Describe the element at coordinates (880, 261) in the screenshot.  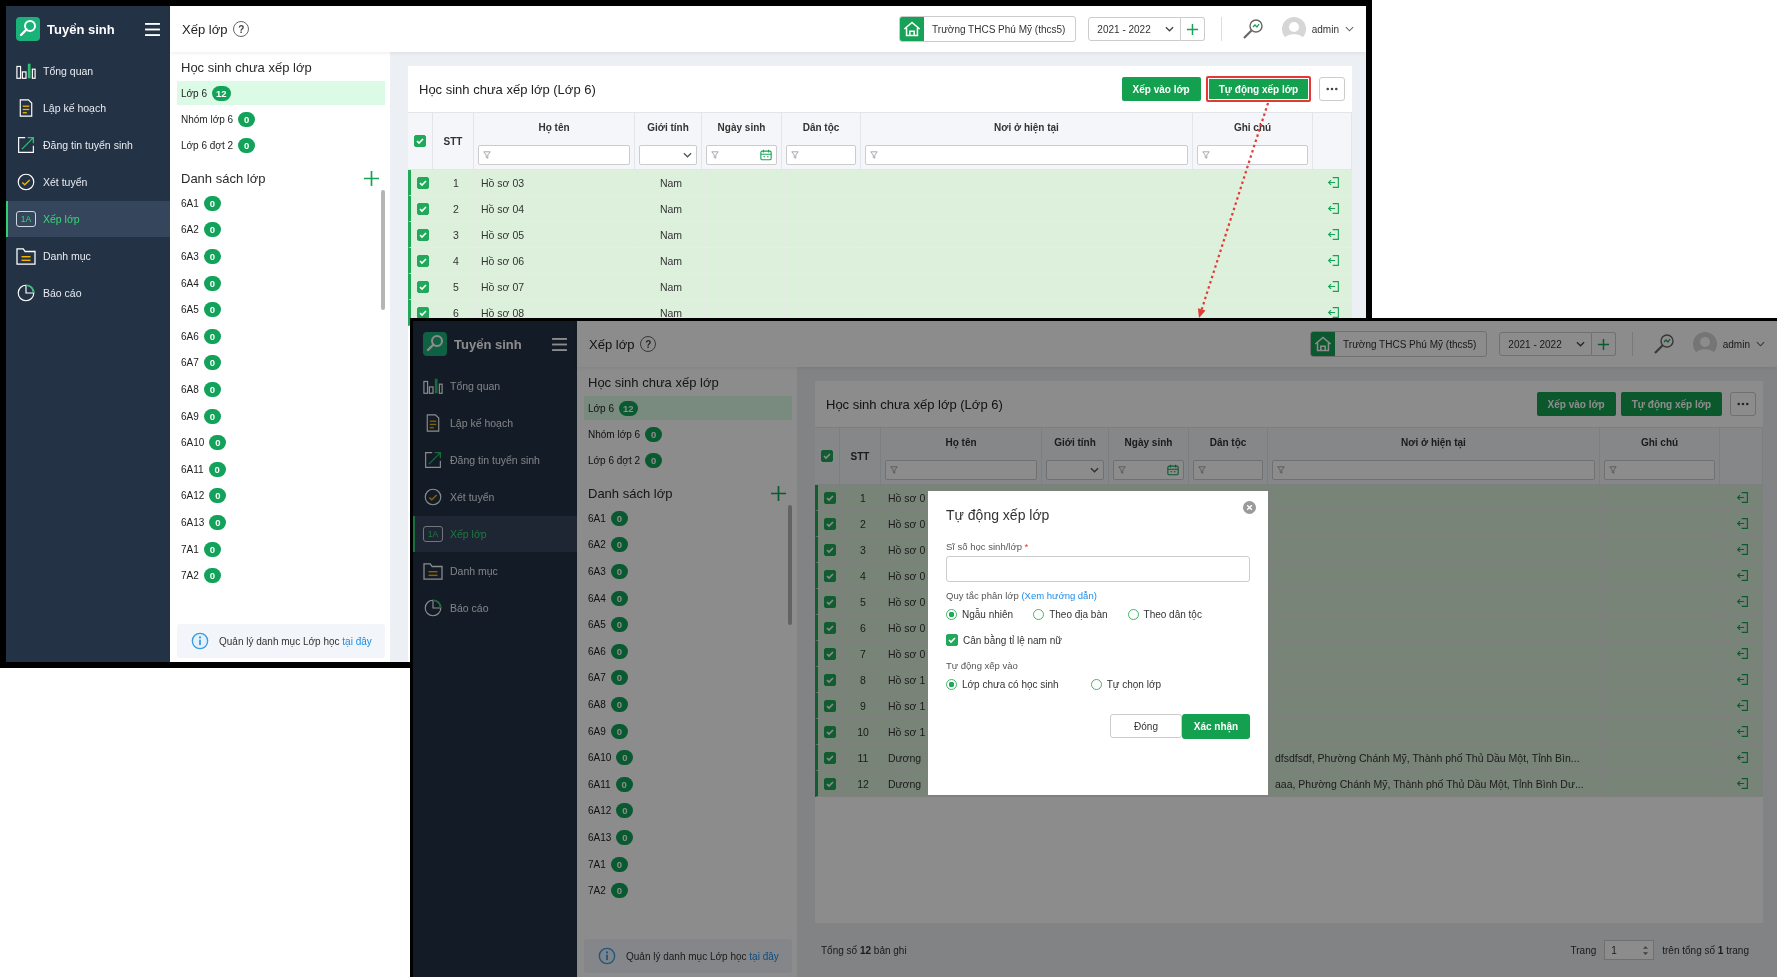
I see `table-row: 4 Hồ sơ 06 Nam` at that location.